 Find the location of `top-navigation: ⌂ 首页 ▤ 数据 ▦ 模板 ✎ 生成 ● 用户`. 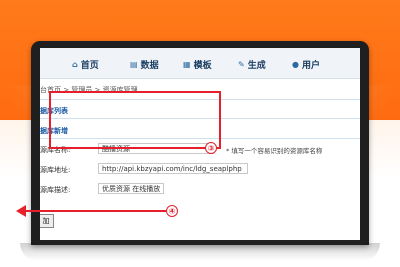

top-navigation: ⌂ 首页 ▤ 数据 ▦ 模板 ✎ 生成 ● 用户 is located at coordinates (200, 63).